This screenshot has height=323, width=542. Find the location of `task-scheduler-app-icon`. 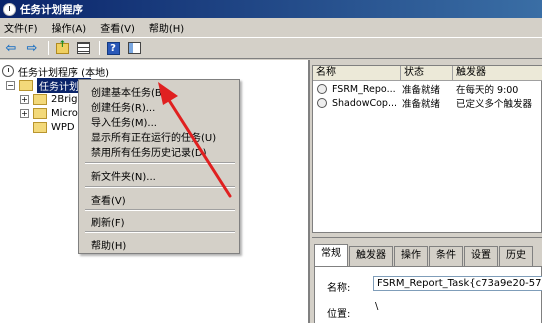

task-scheduler-app-icon is located at coordinates (9, 9).